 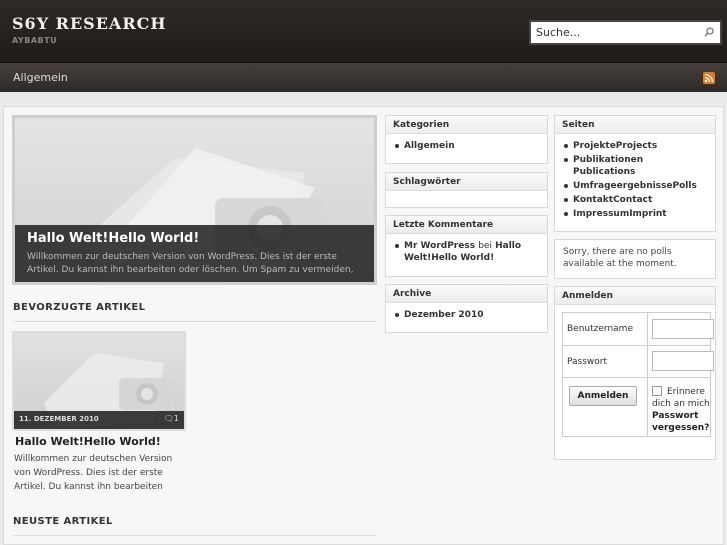 What do you see at coordinates (79, 307) in the screenshot?
I see `favorite-articles-heading: BEVORZUGTE ARTIKEL` at bounding box center [79, 307].